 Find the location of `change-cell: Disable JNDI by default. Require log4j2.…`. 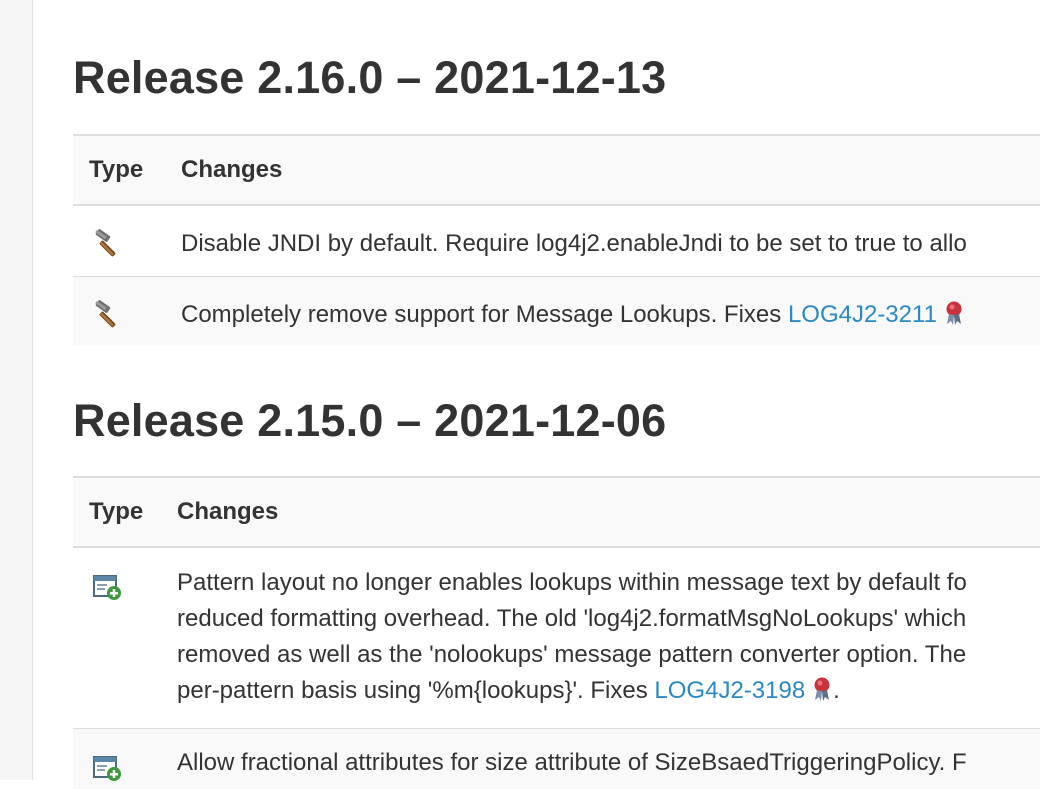

change-cell: Disable JNDI by default. Require log4j2.… is located at coordinates (610, 241).